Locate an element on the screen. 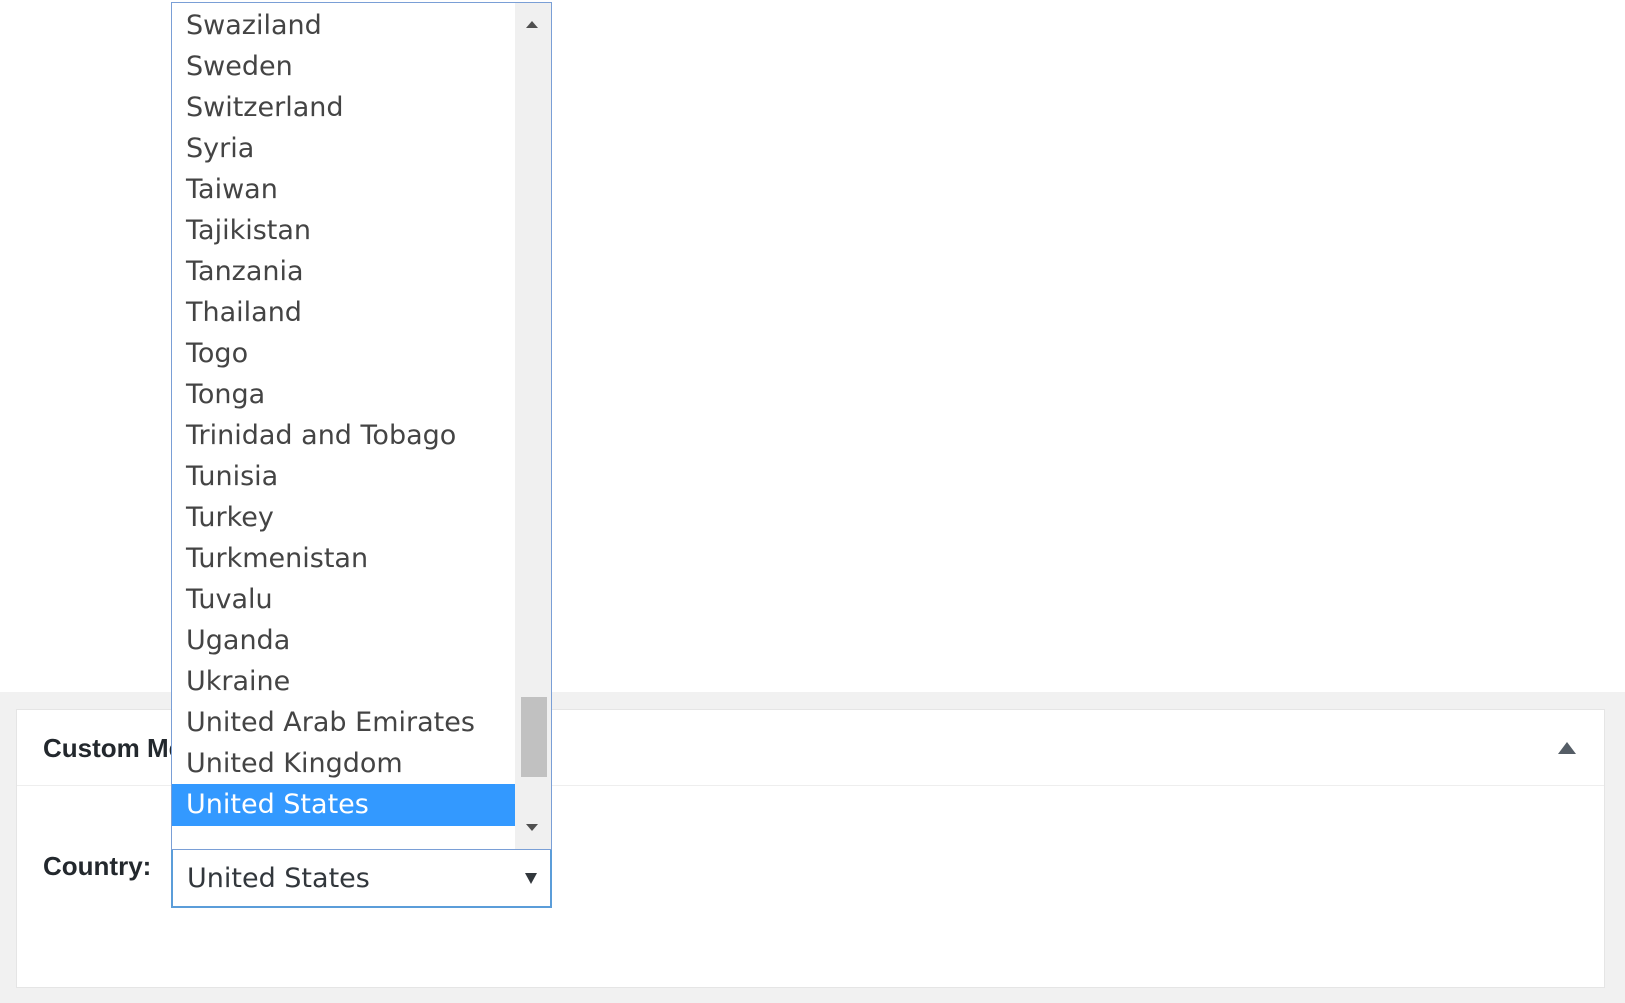 The image size is (1625, 1003). dropdown-option: United Kingdom is located at coordinates (343, 764).